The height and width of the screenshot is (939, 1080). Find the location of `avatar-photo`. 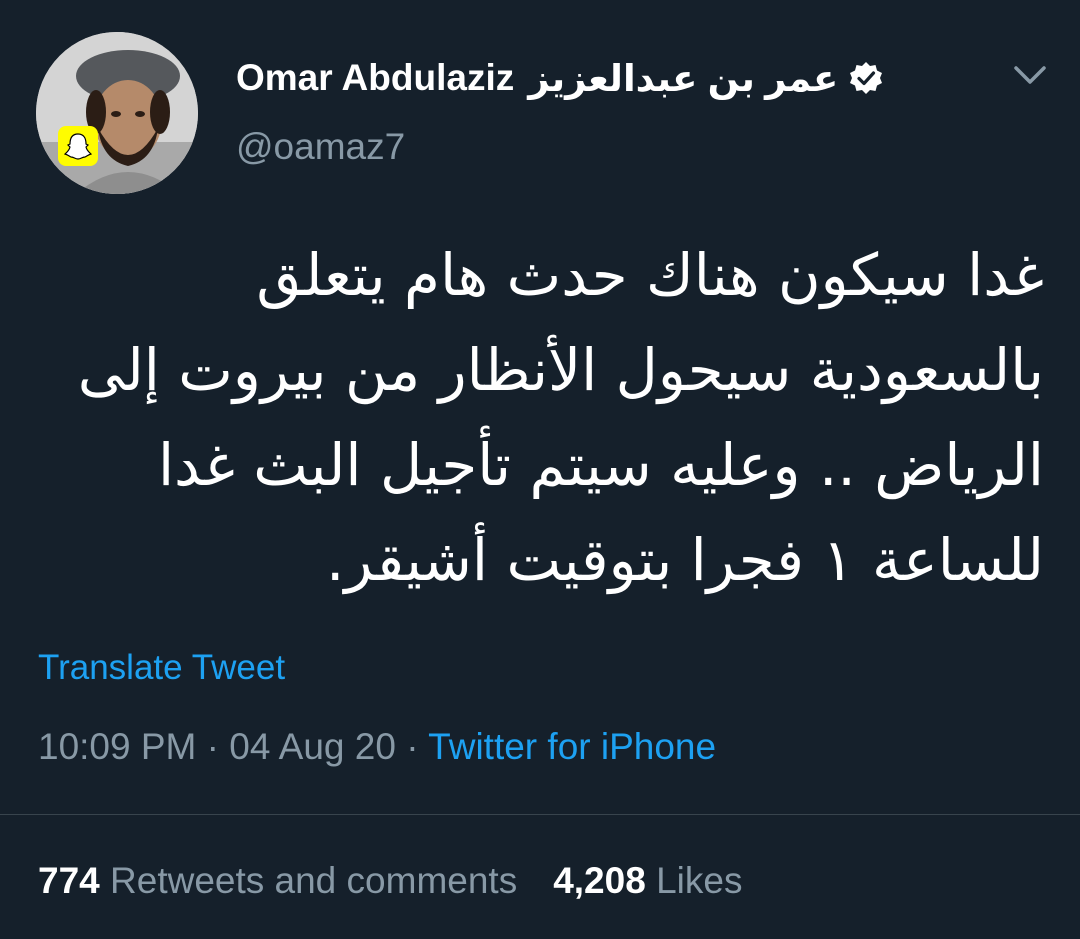

avatar-photo is located at coordinates (117, 113).